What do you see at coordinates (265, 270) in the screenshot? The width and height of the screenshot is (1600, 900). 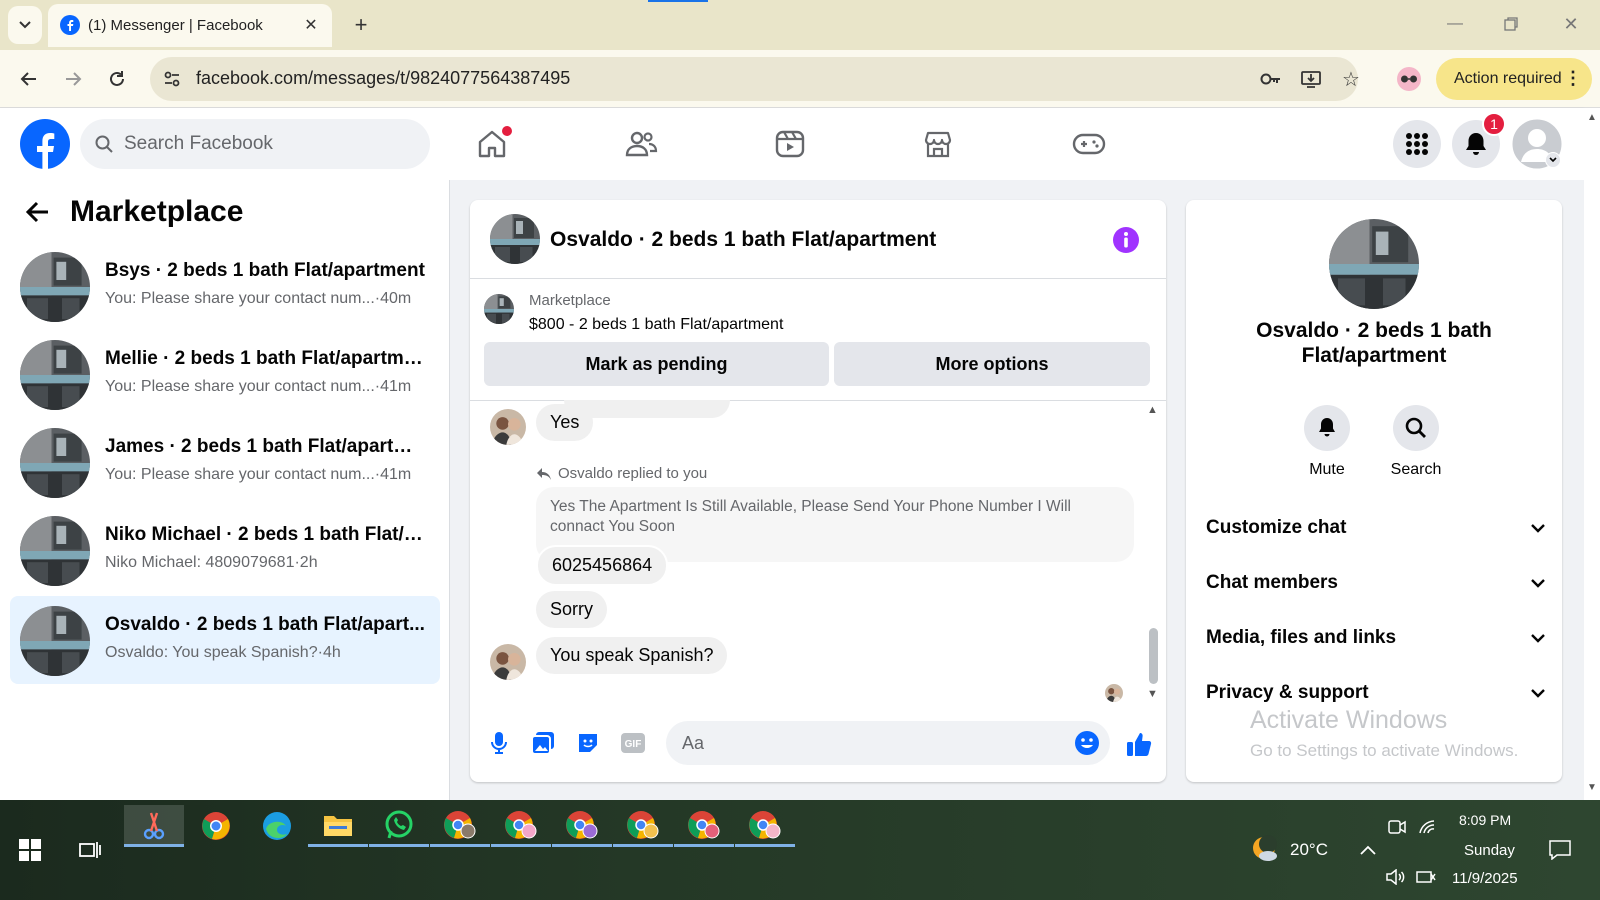 I see `conversation-title: Bsys · 2 beds 1 bath Flat/apartment` at bounding box center [265, 270].